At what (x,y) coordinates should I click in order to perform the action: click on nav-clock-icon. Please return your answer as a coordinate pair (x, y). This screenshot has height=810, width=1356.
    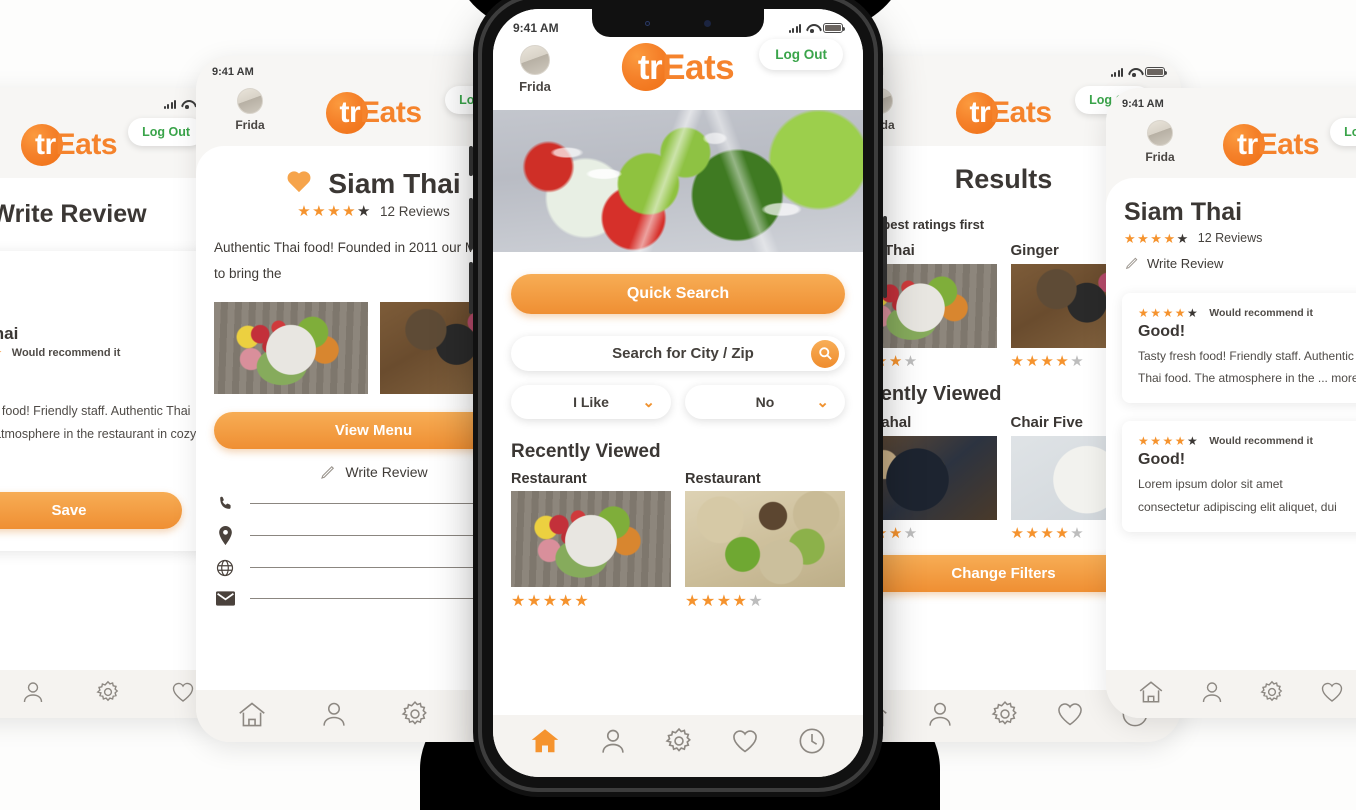
    Looking at the image, I should click on (812, 741).